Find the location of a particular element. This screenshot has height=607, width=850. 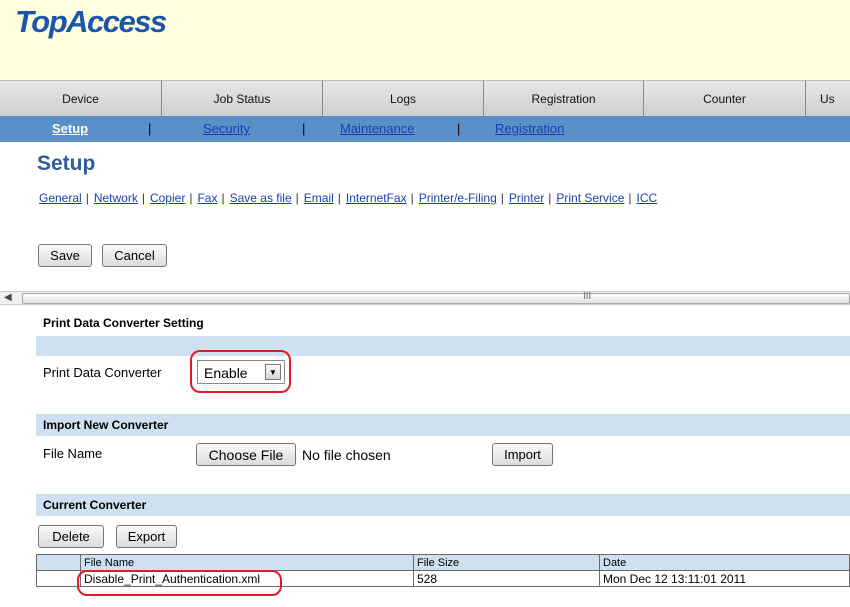

table-header-row: File Name File Size Date is located at coordinates (443, 562).